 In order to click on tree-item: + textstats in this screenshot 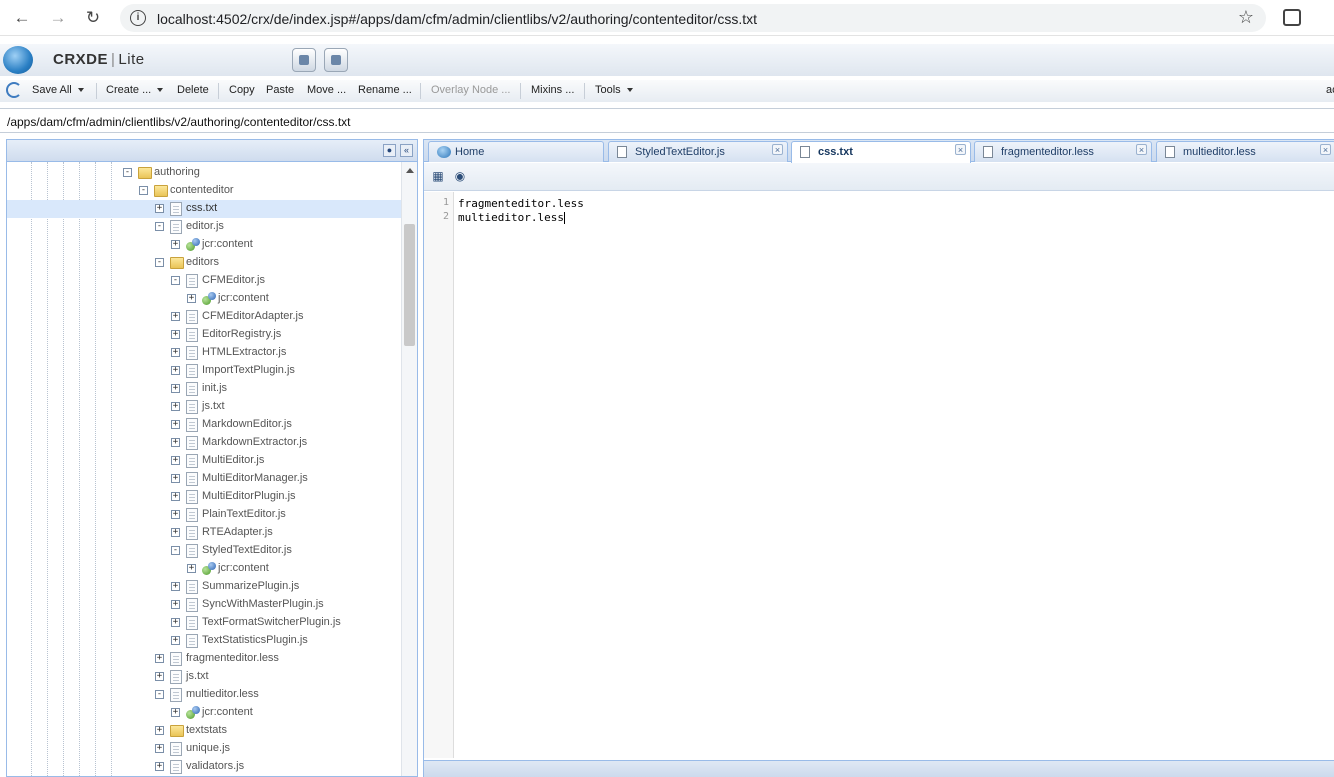, I will do `click(204, 731)`.